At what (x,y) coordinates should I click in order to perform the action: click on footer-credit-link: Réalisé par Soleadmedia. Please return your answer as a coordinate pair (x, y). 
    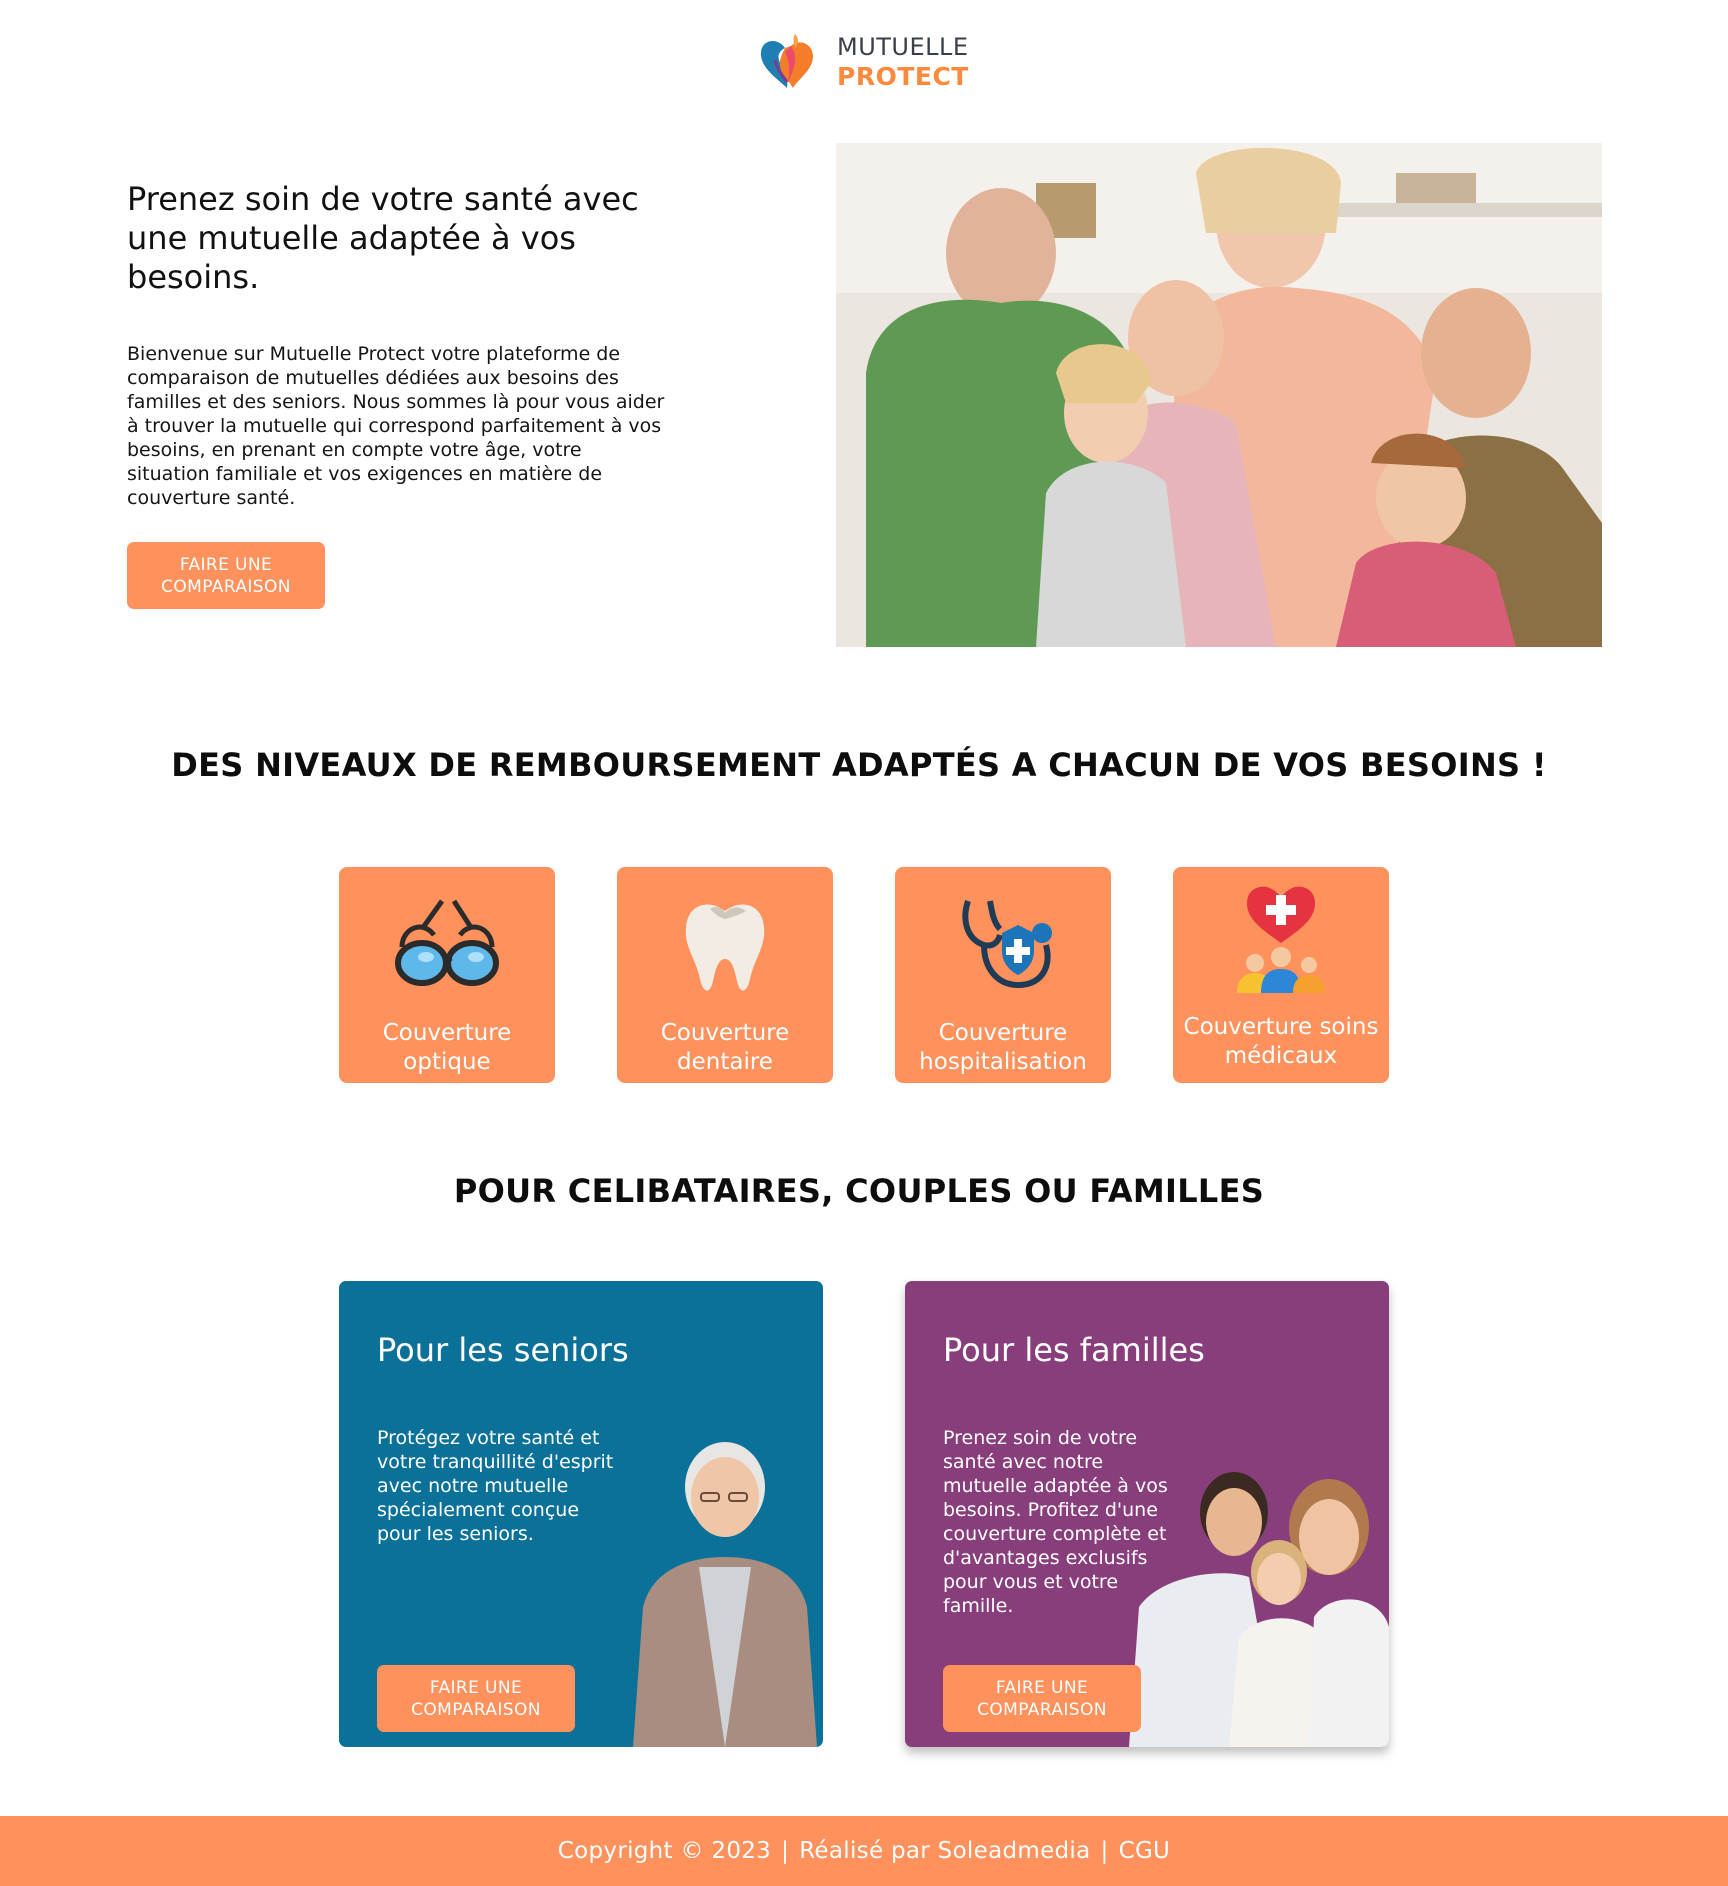
    Looking at the image, I should click on (944, 1851).